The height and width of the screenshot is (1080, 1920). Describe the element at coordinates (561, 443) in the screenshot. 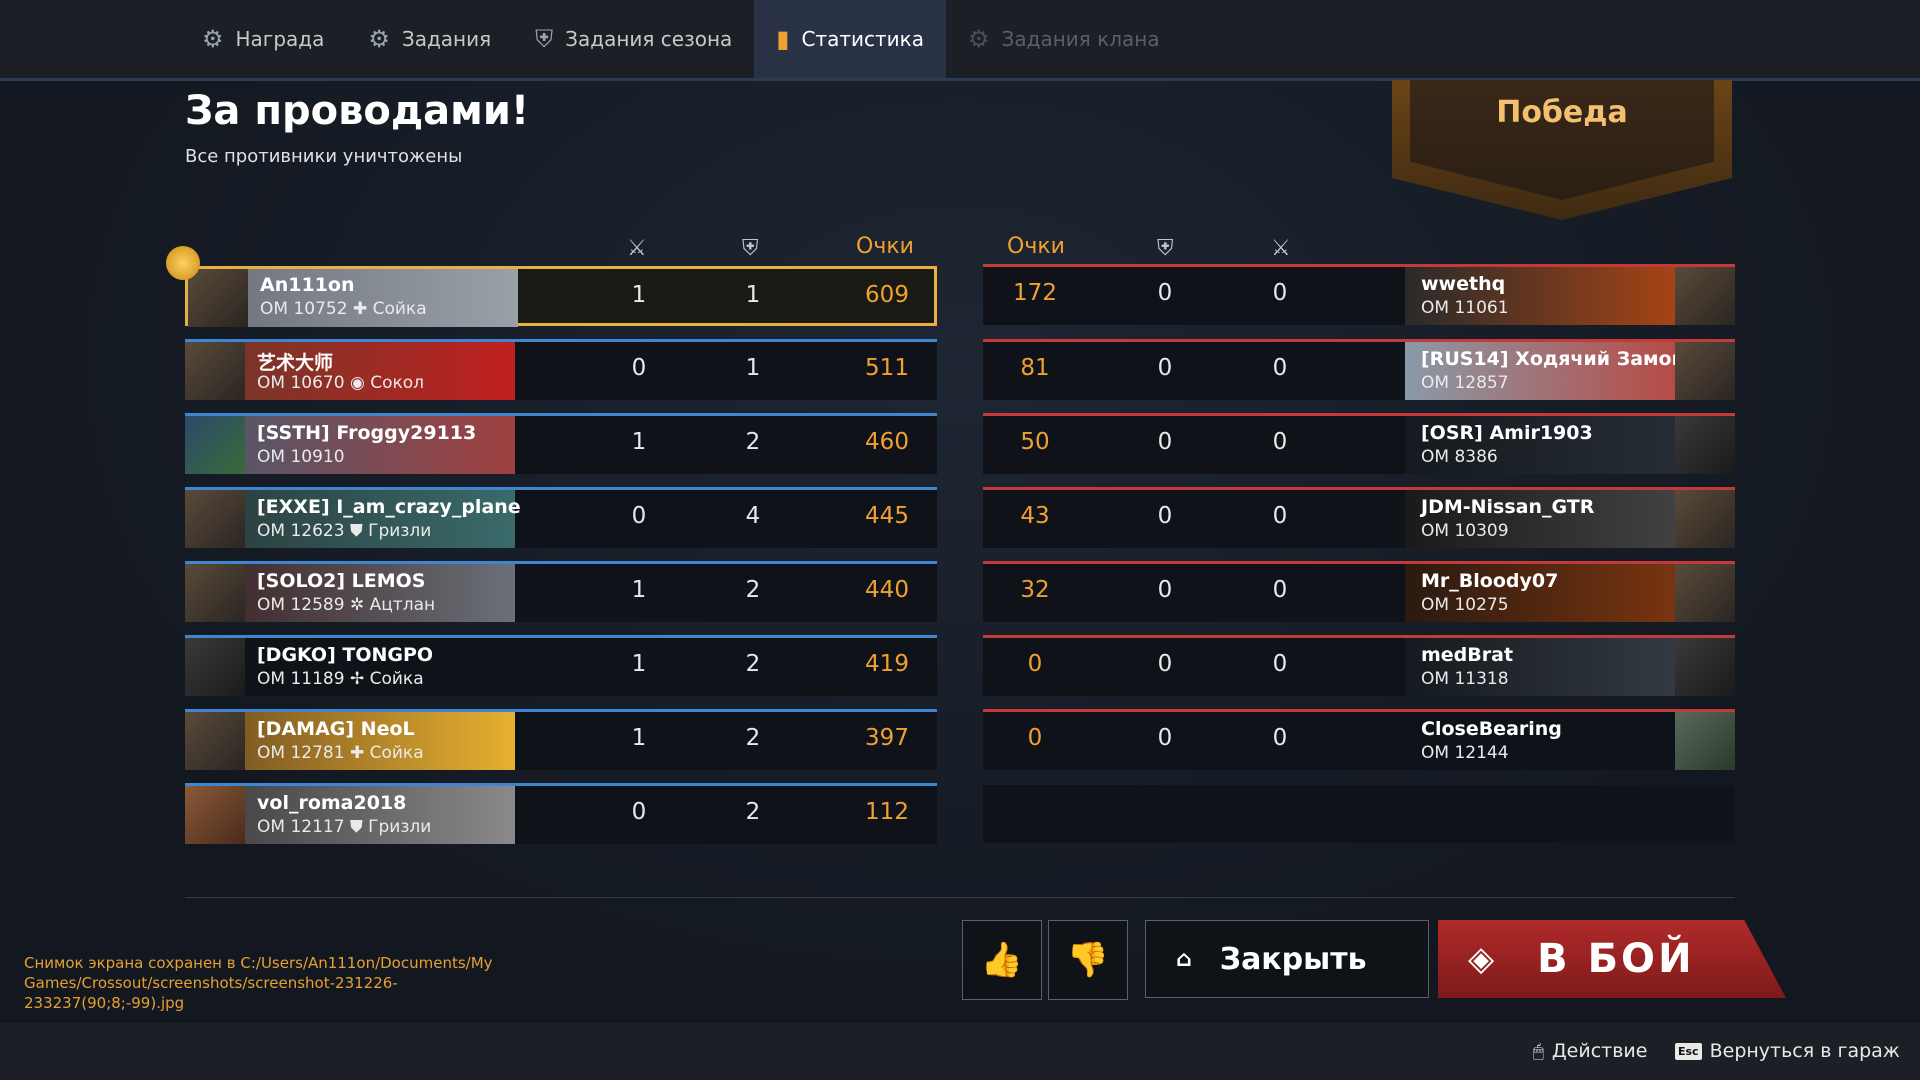

I see `player-row: [SSTH] Froggy29113 ОМ 10910 1 2 460` at that location.